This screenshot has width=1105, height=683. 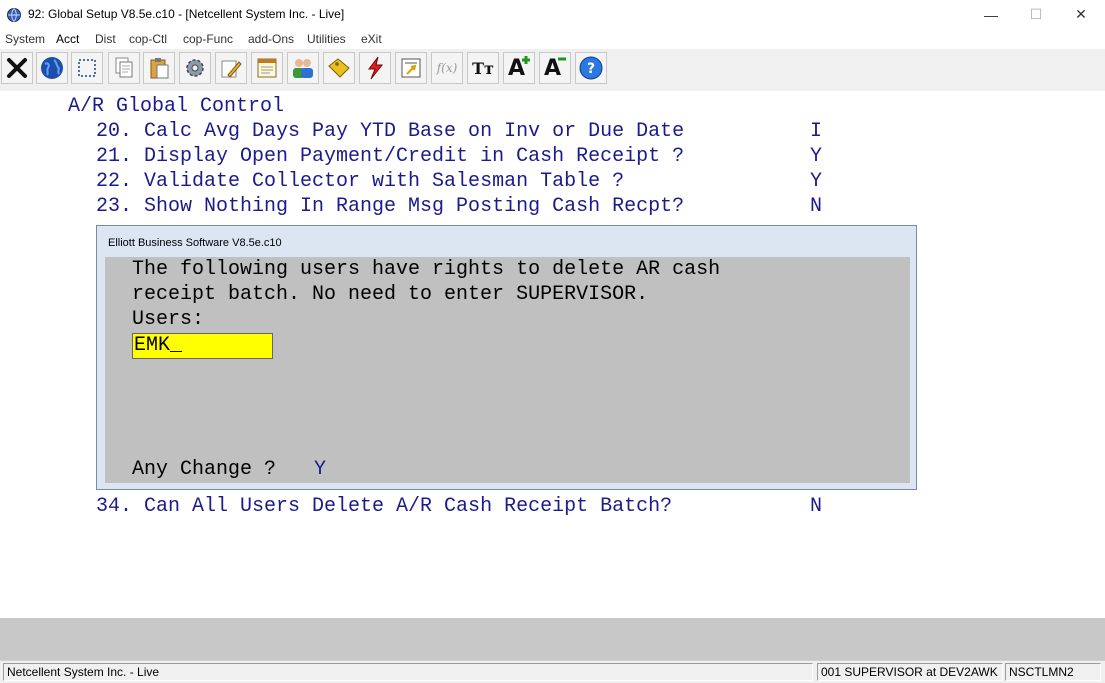 I want to click on edit-icon, so click(x=231, y=69).